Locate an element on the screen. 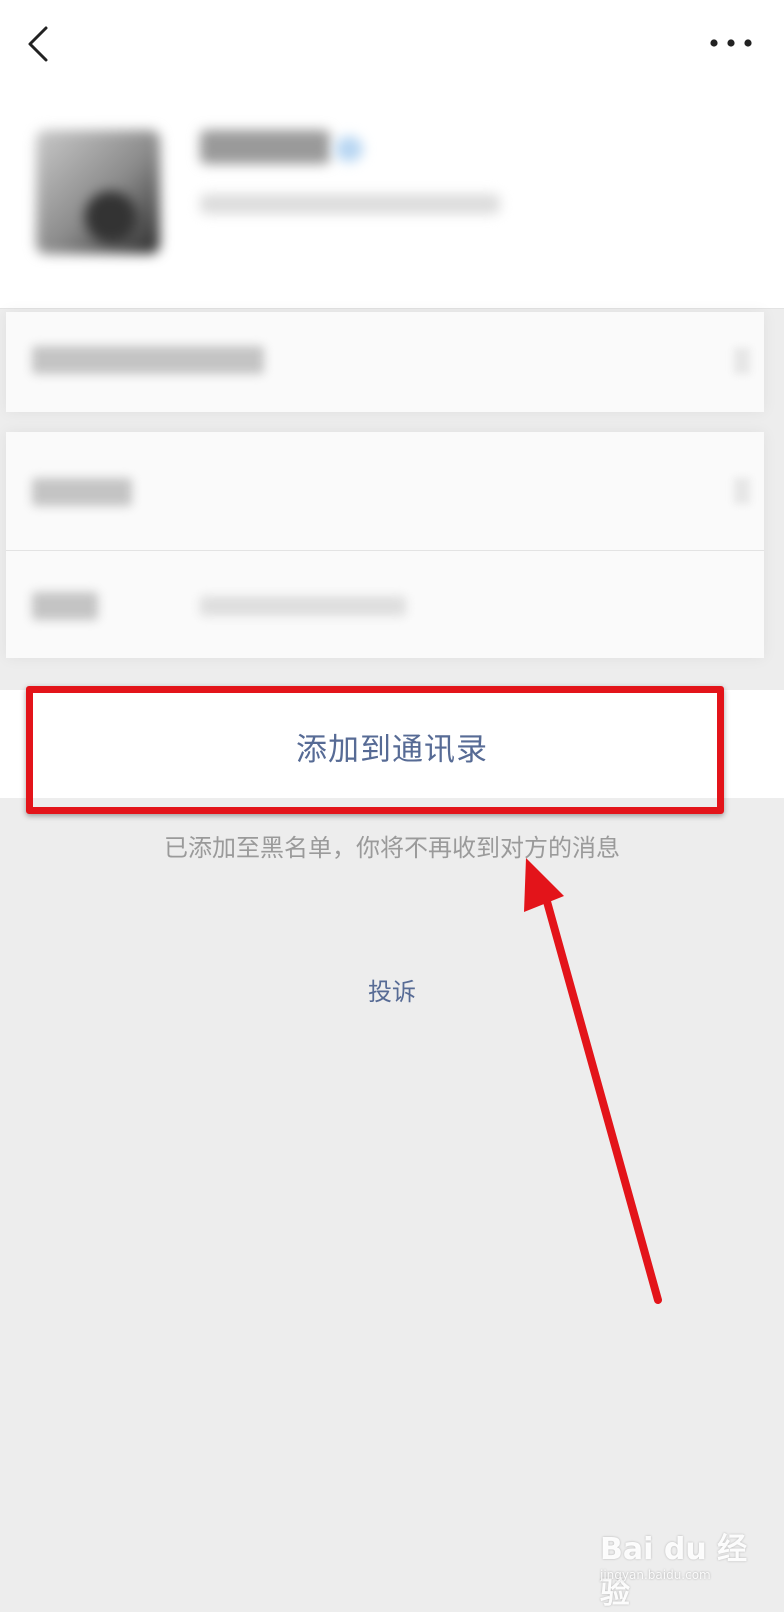  avatar is located at coordinates (98, 192).